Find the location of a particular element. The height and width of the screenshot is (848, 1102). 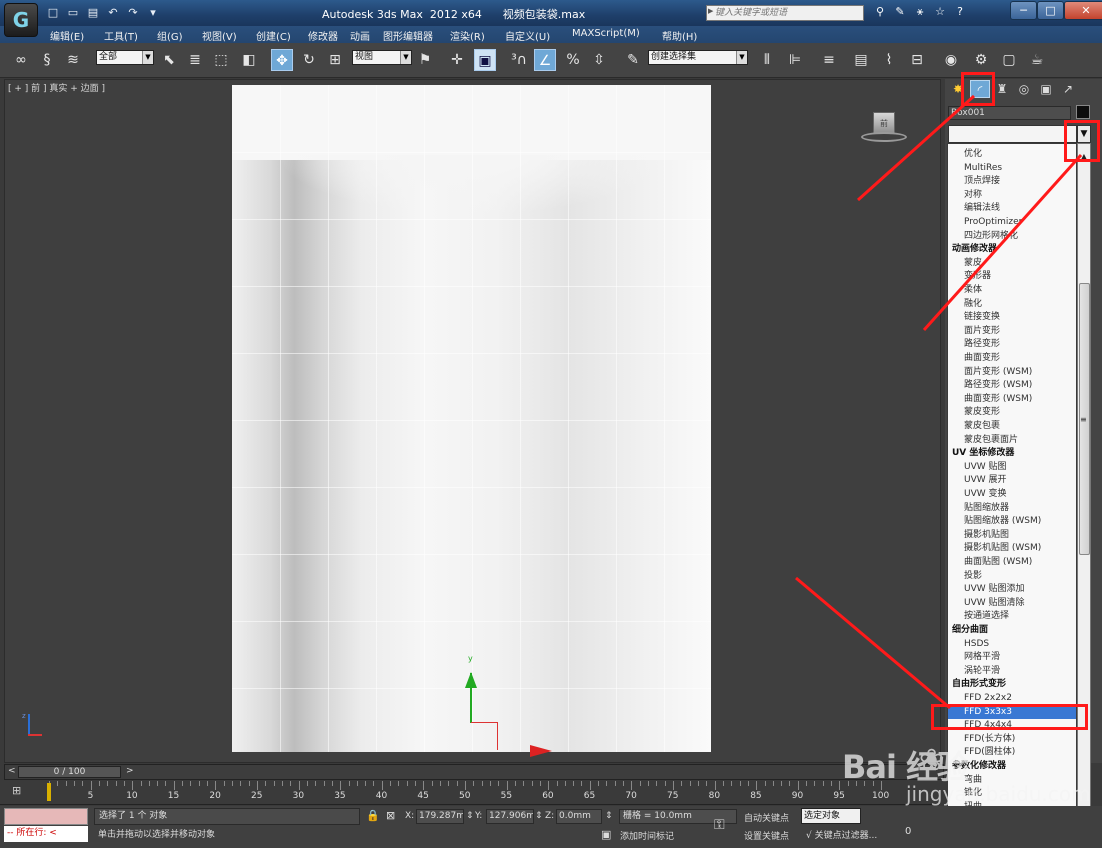

maxscript-mini-listener is located at coordinates (46, 816).